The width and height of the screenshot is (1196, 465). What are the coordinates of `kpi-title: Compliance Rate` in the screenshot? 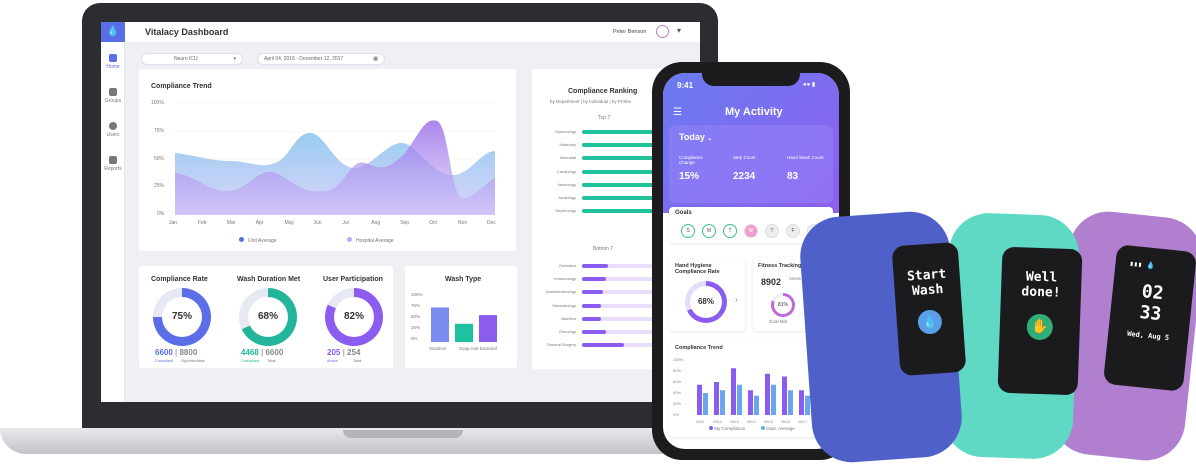 It's located at (179, 279).